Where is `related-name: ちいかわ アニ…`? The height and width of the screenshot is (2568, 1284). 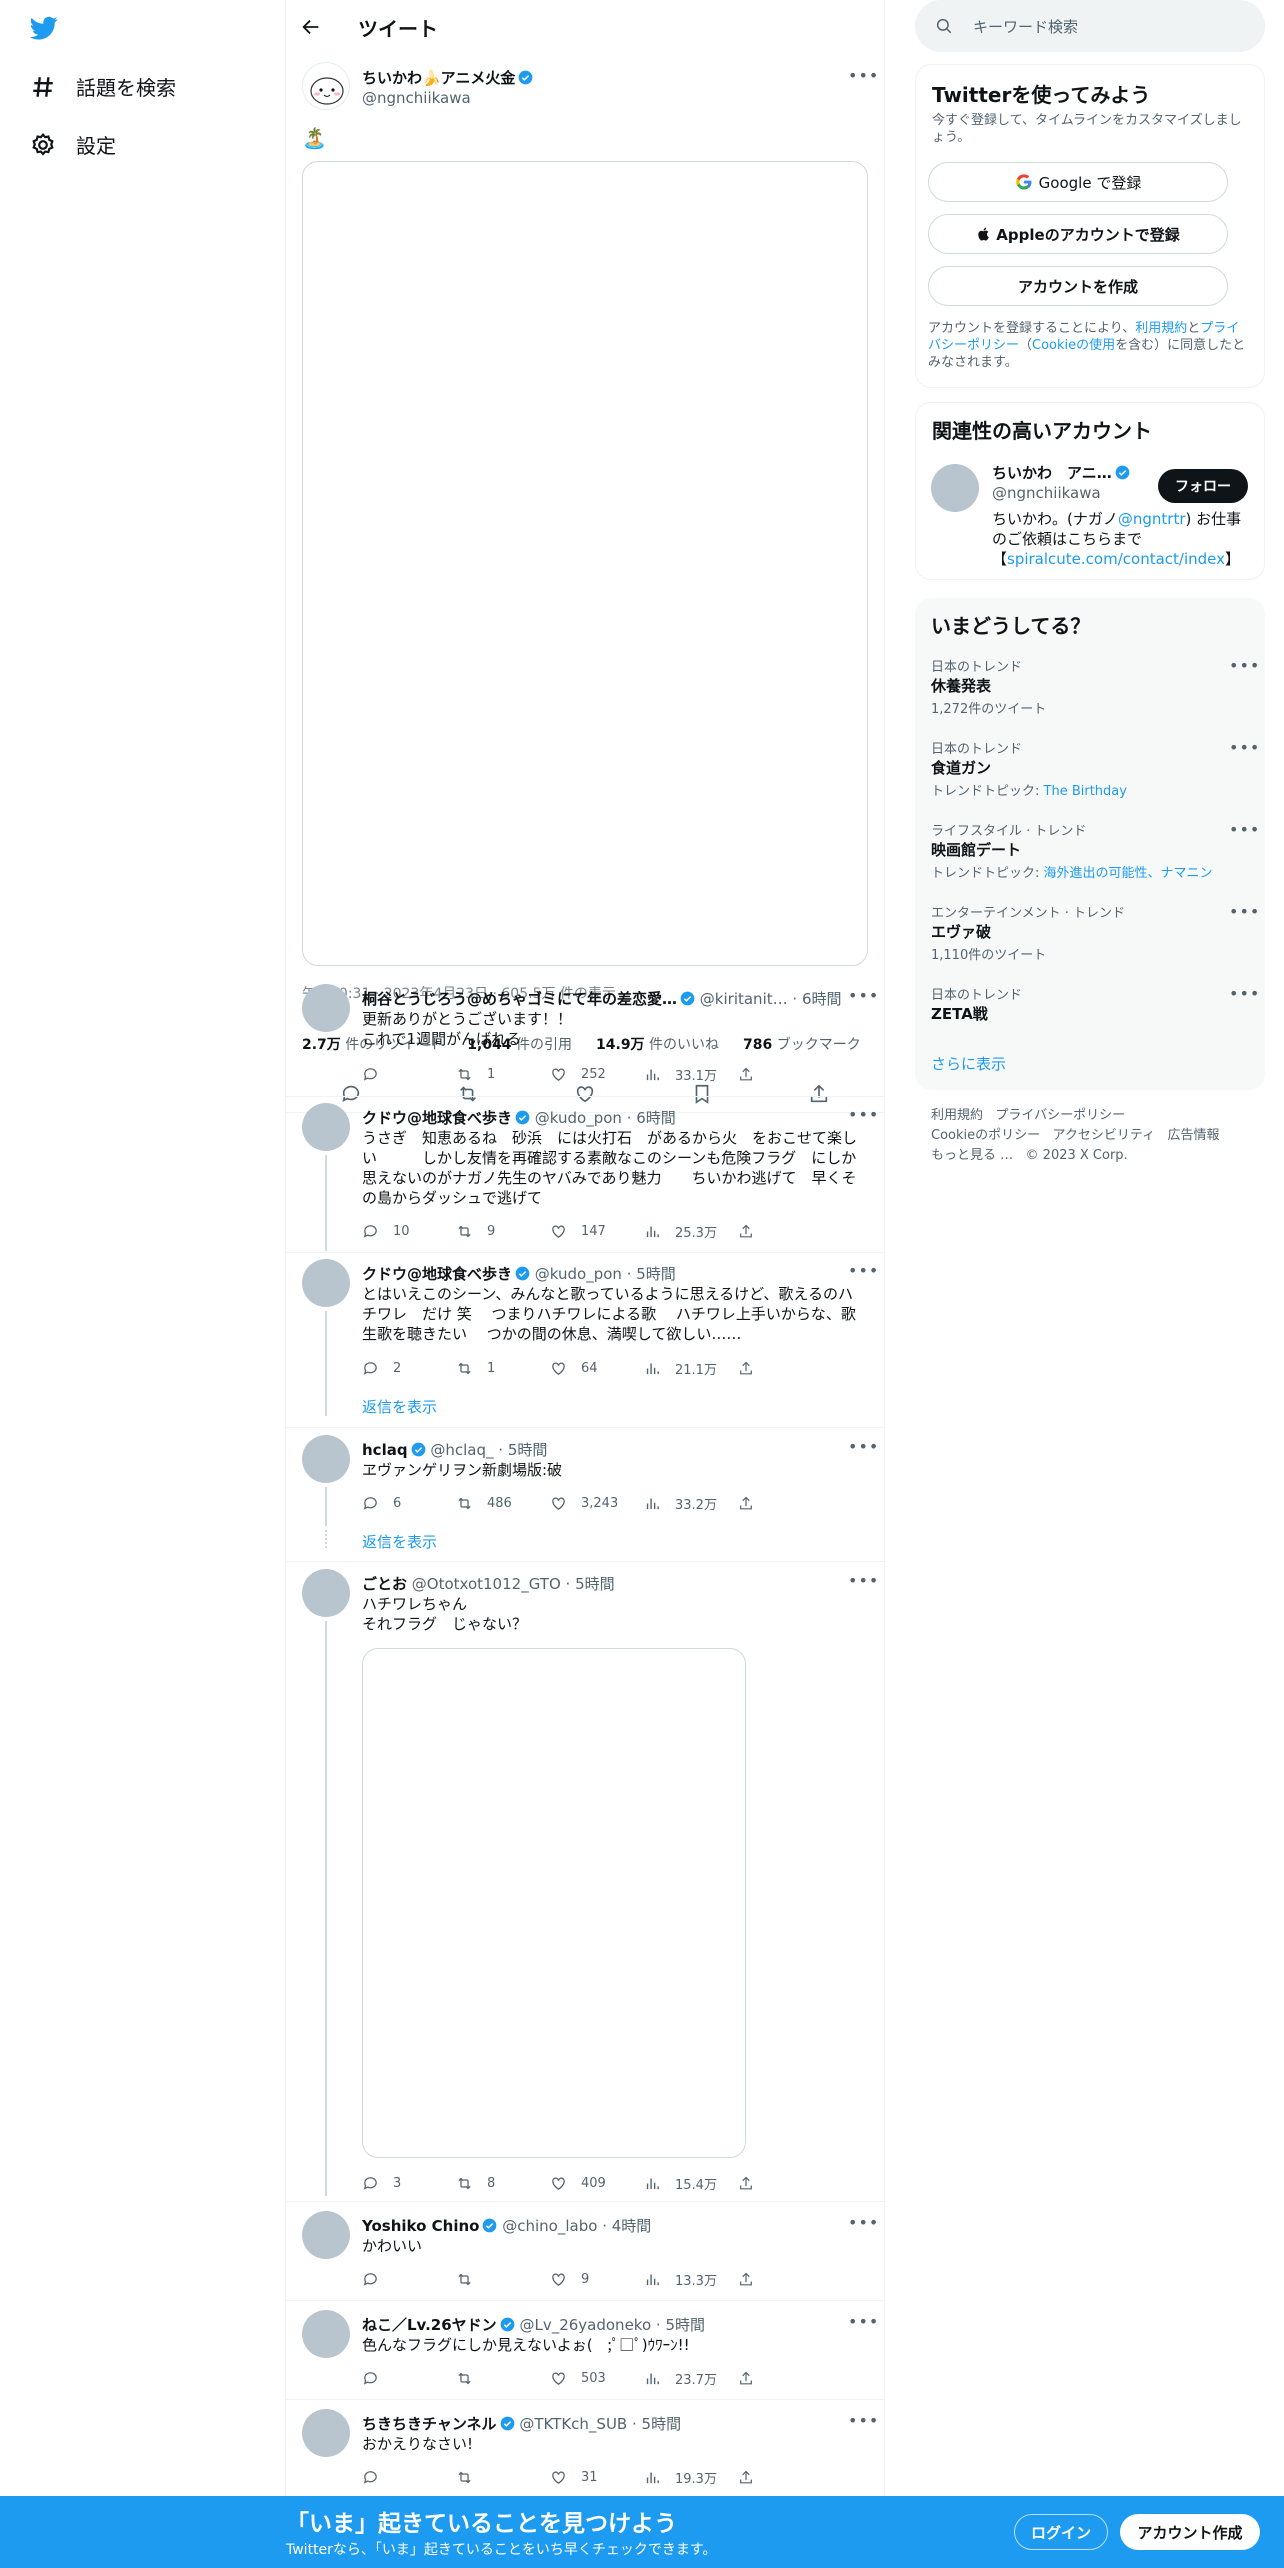 related-name: ちいかわ アニ… is located at coordinates (1061, 472).